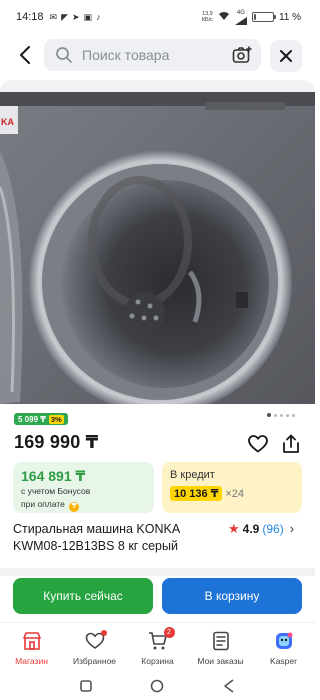 This screenshot has height=700, width=320. What do you see at coordinates (289, 17) in the screenshot?
I see `battery-percent: 11 %` at bounding box center [289, 17].